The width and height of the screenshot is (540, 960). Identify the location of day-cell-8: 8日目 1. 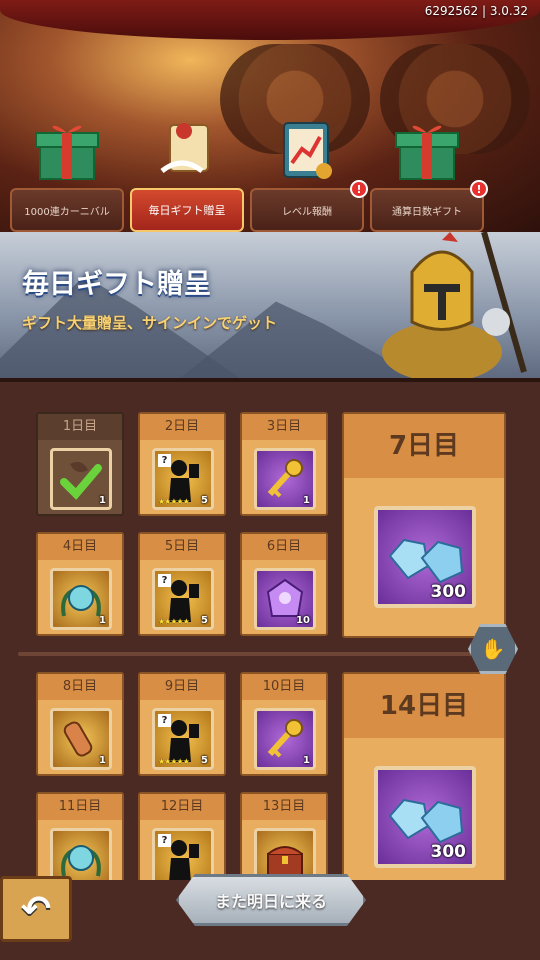
(80, 724).